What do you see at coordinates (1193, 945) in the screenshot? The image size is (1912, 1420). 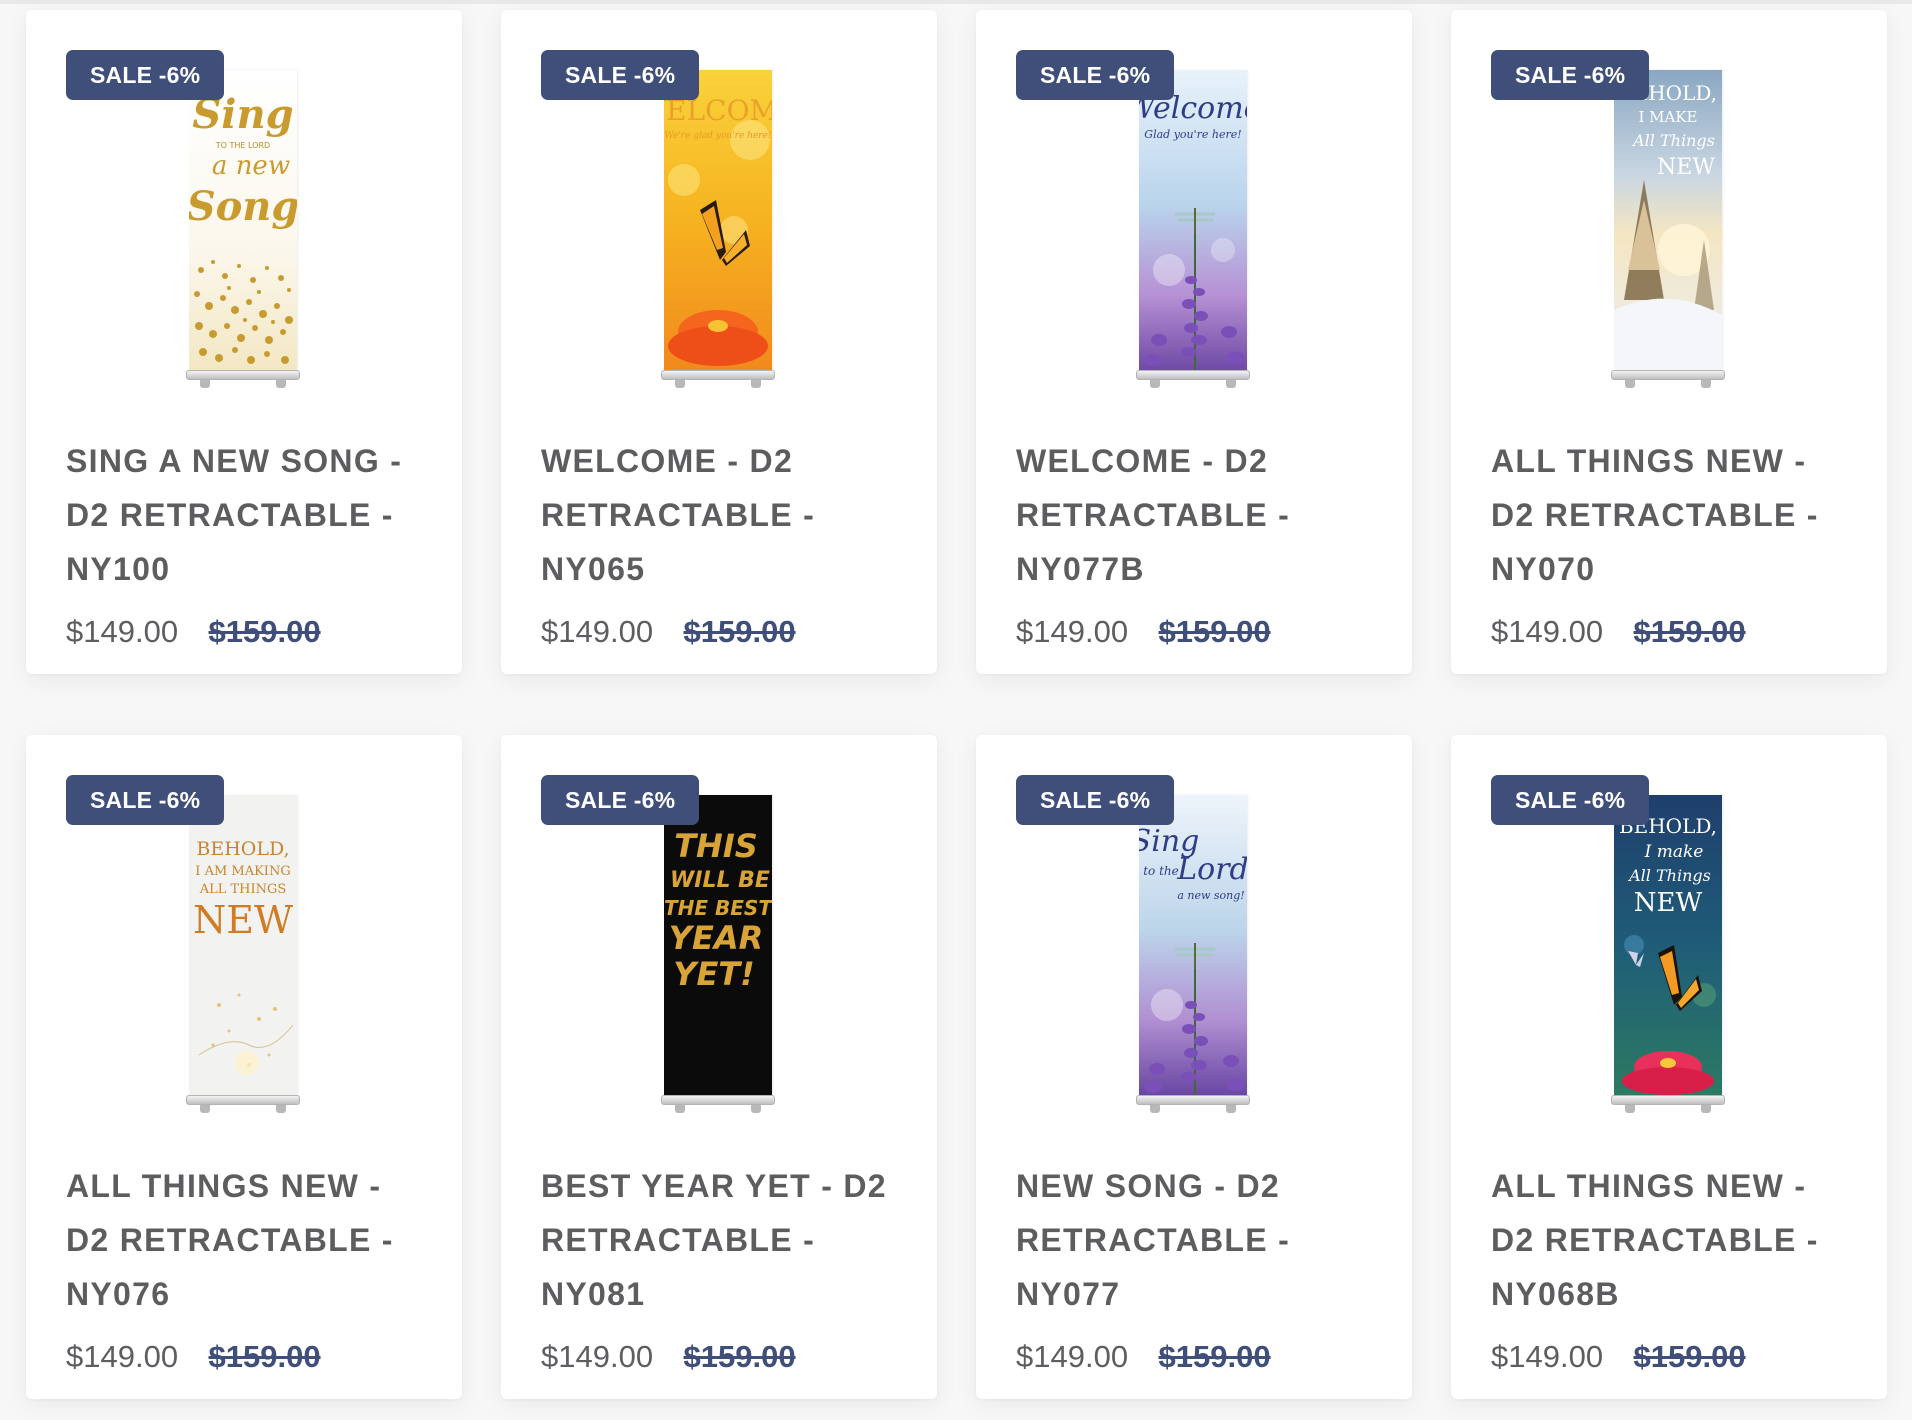 I see `banner-graphic: Sing to the Lord a new song!` at bounding box center [1193, 945].